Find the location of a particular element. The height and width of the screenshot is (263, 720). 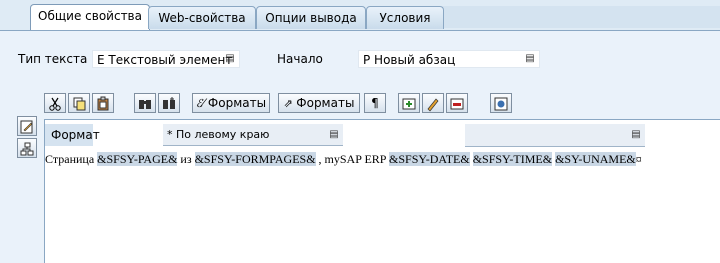

image-icon is located at coordinates (501, 103).